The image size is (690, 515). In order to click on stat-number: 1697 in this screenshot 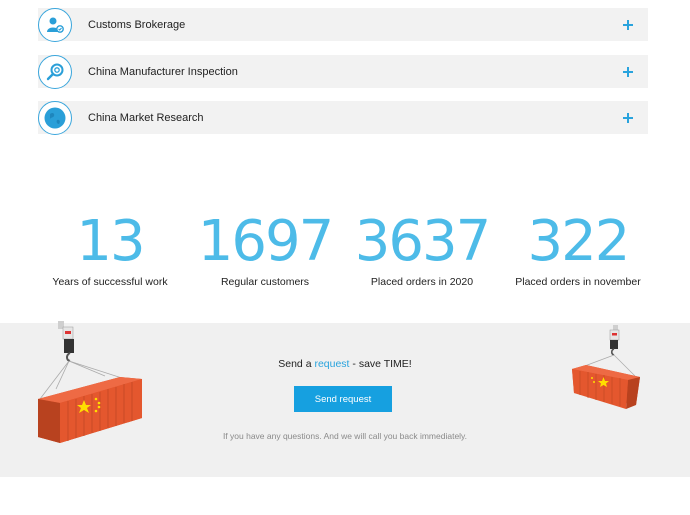, I will do `click(266, 241)`.